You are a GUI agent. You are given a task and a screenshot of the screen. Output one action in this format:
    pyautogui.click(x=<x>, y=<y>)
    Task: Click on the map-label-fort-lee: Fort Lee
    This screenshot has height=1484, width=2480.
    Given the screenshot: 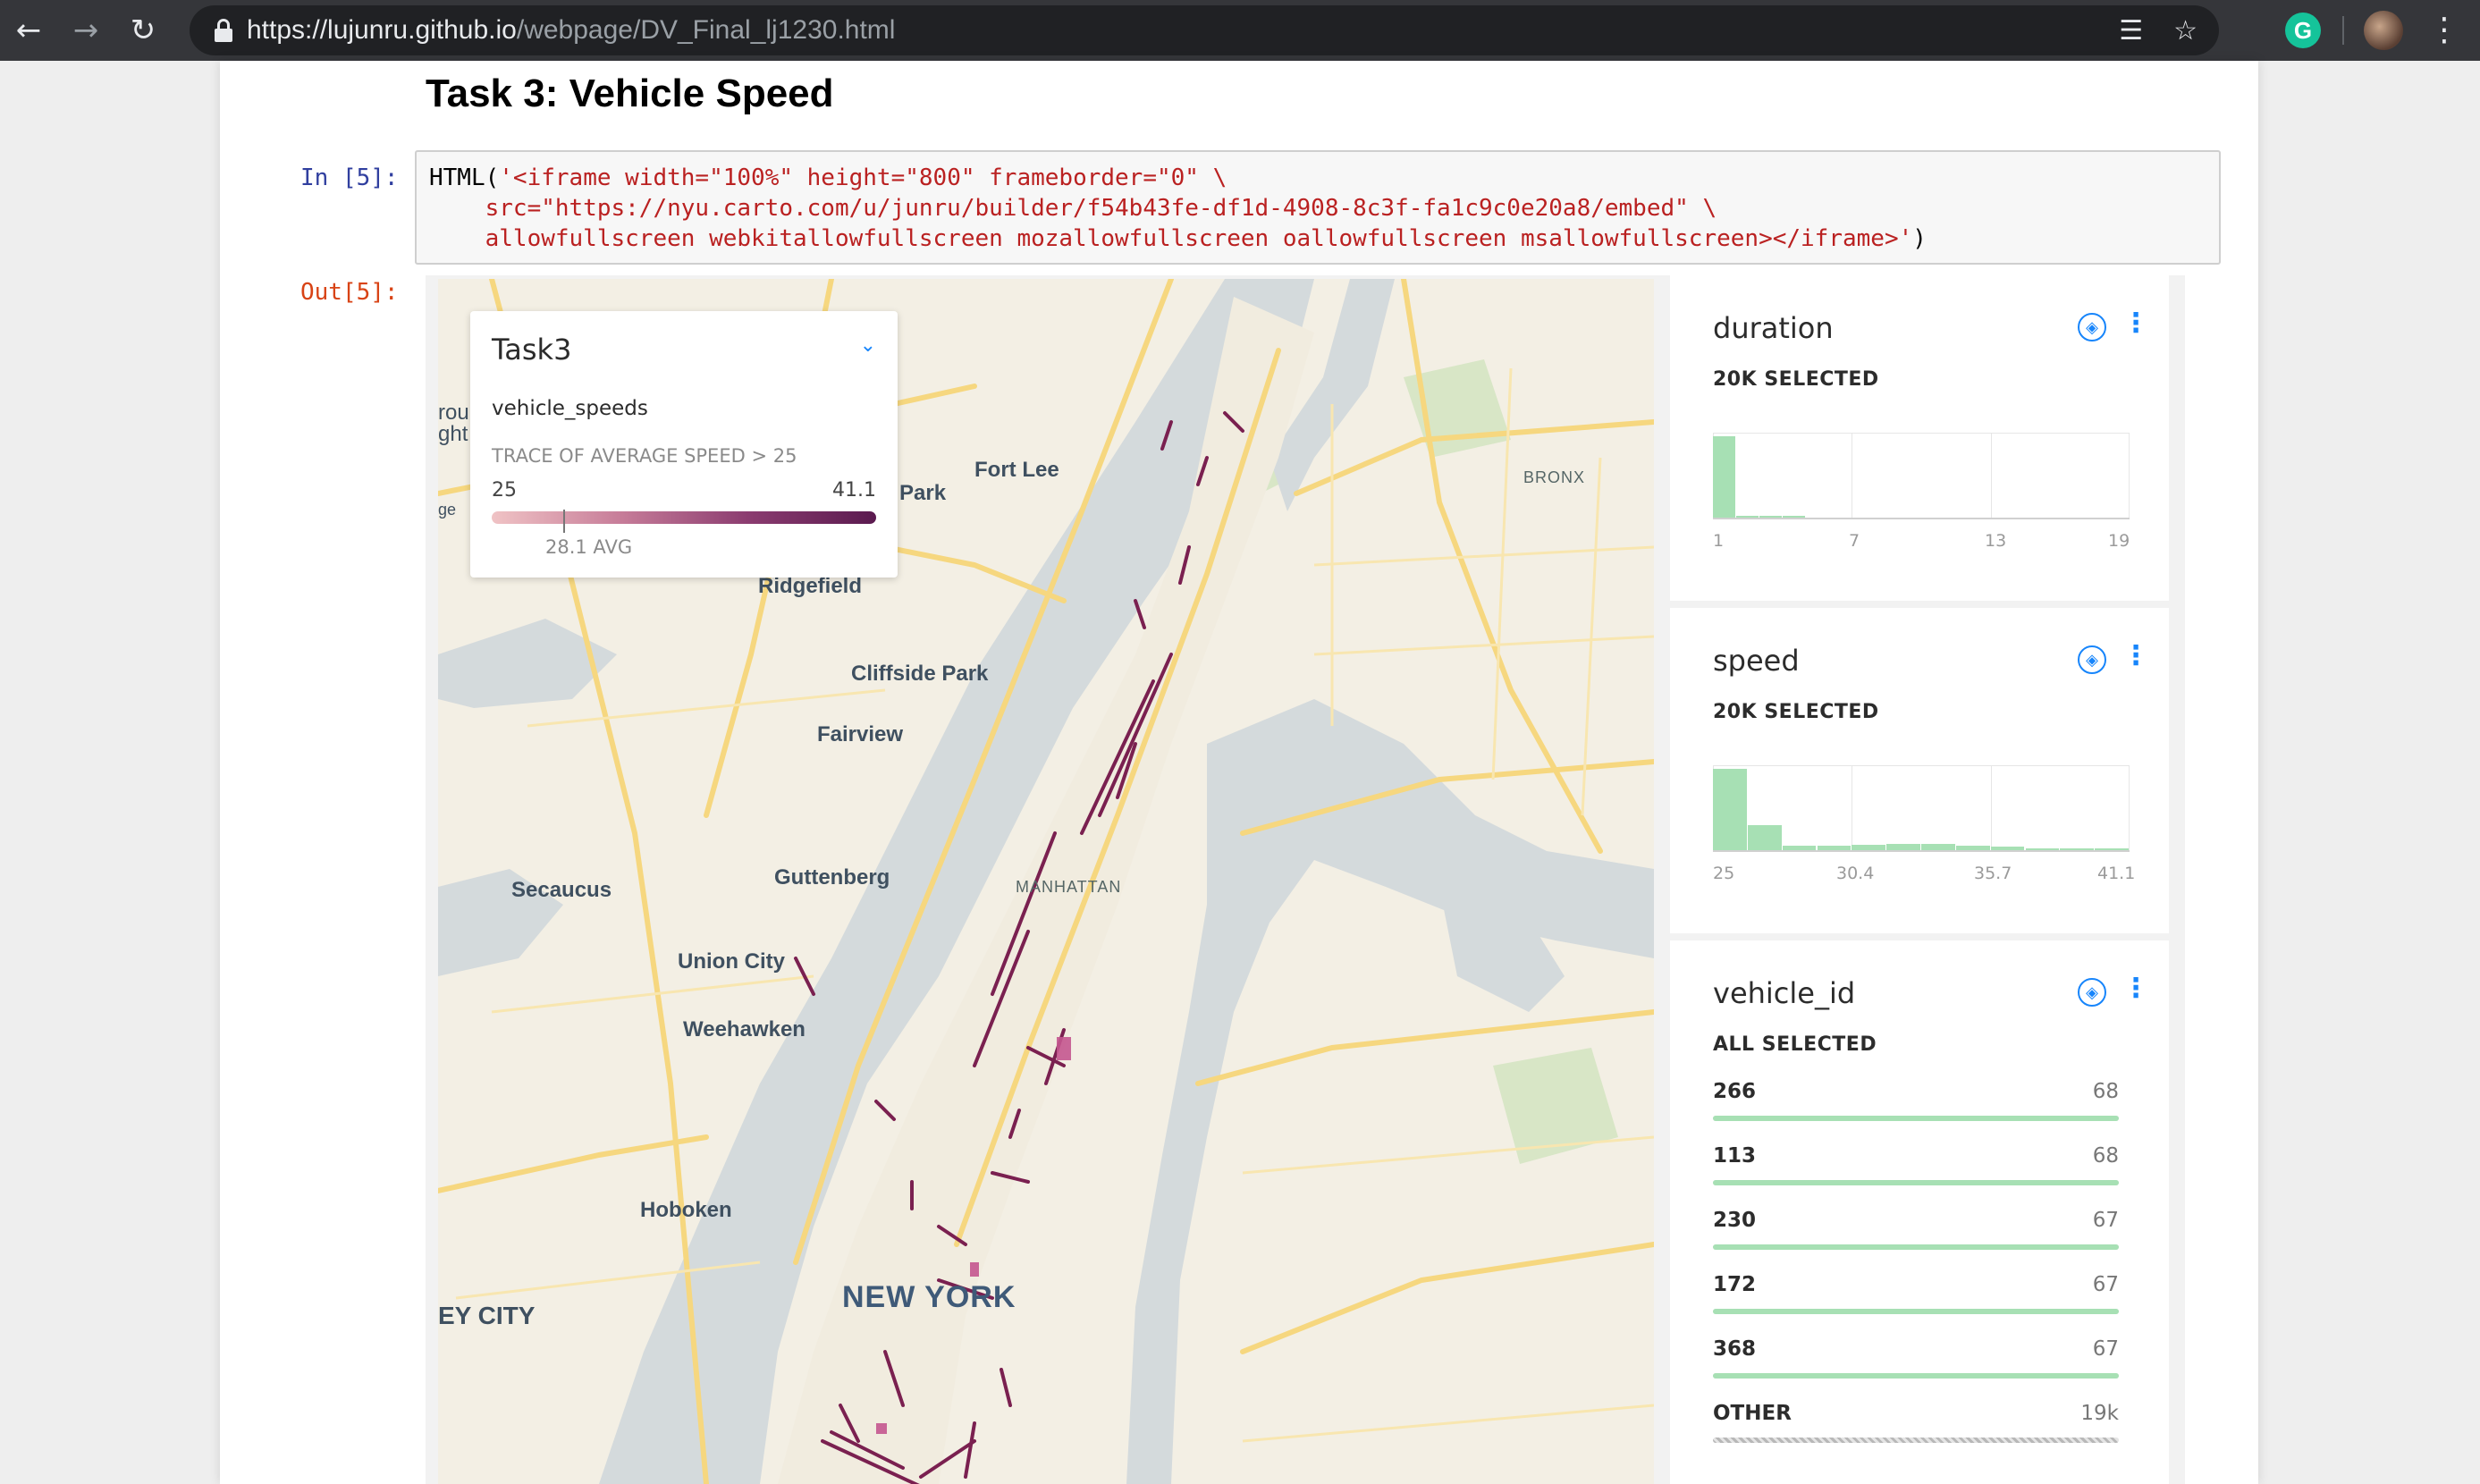 What is the action you would take?
    pyautogui.click(x=1016, y=470)
    